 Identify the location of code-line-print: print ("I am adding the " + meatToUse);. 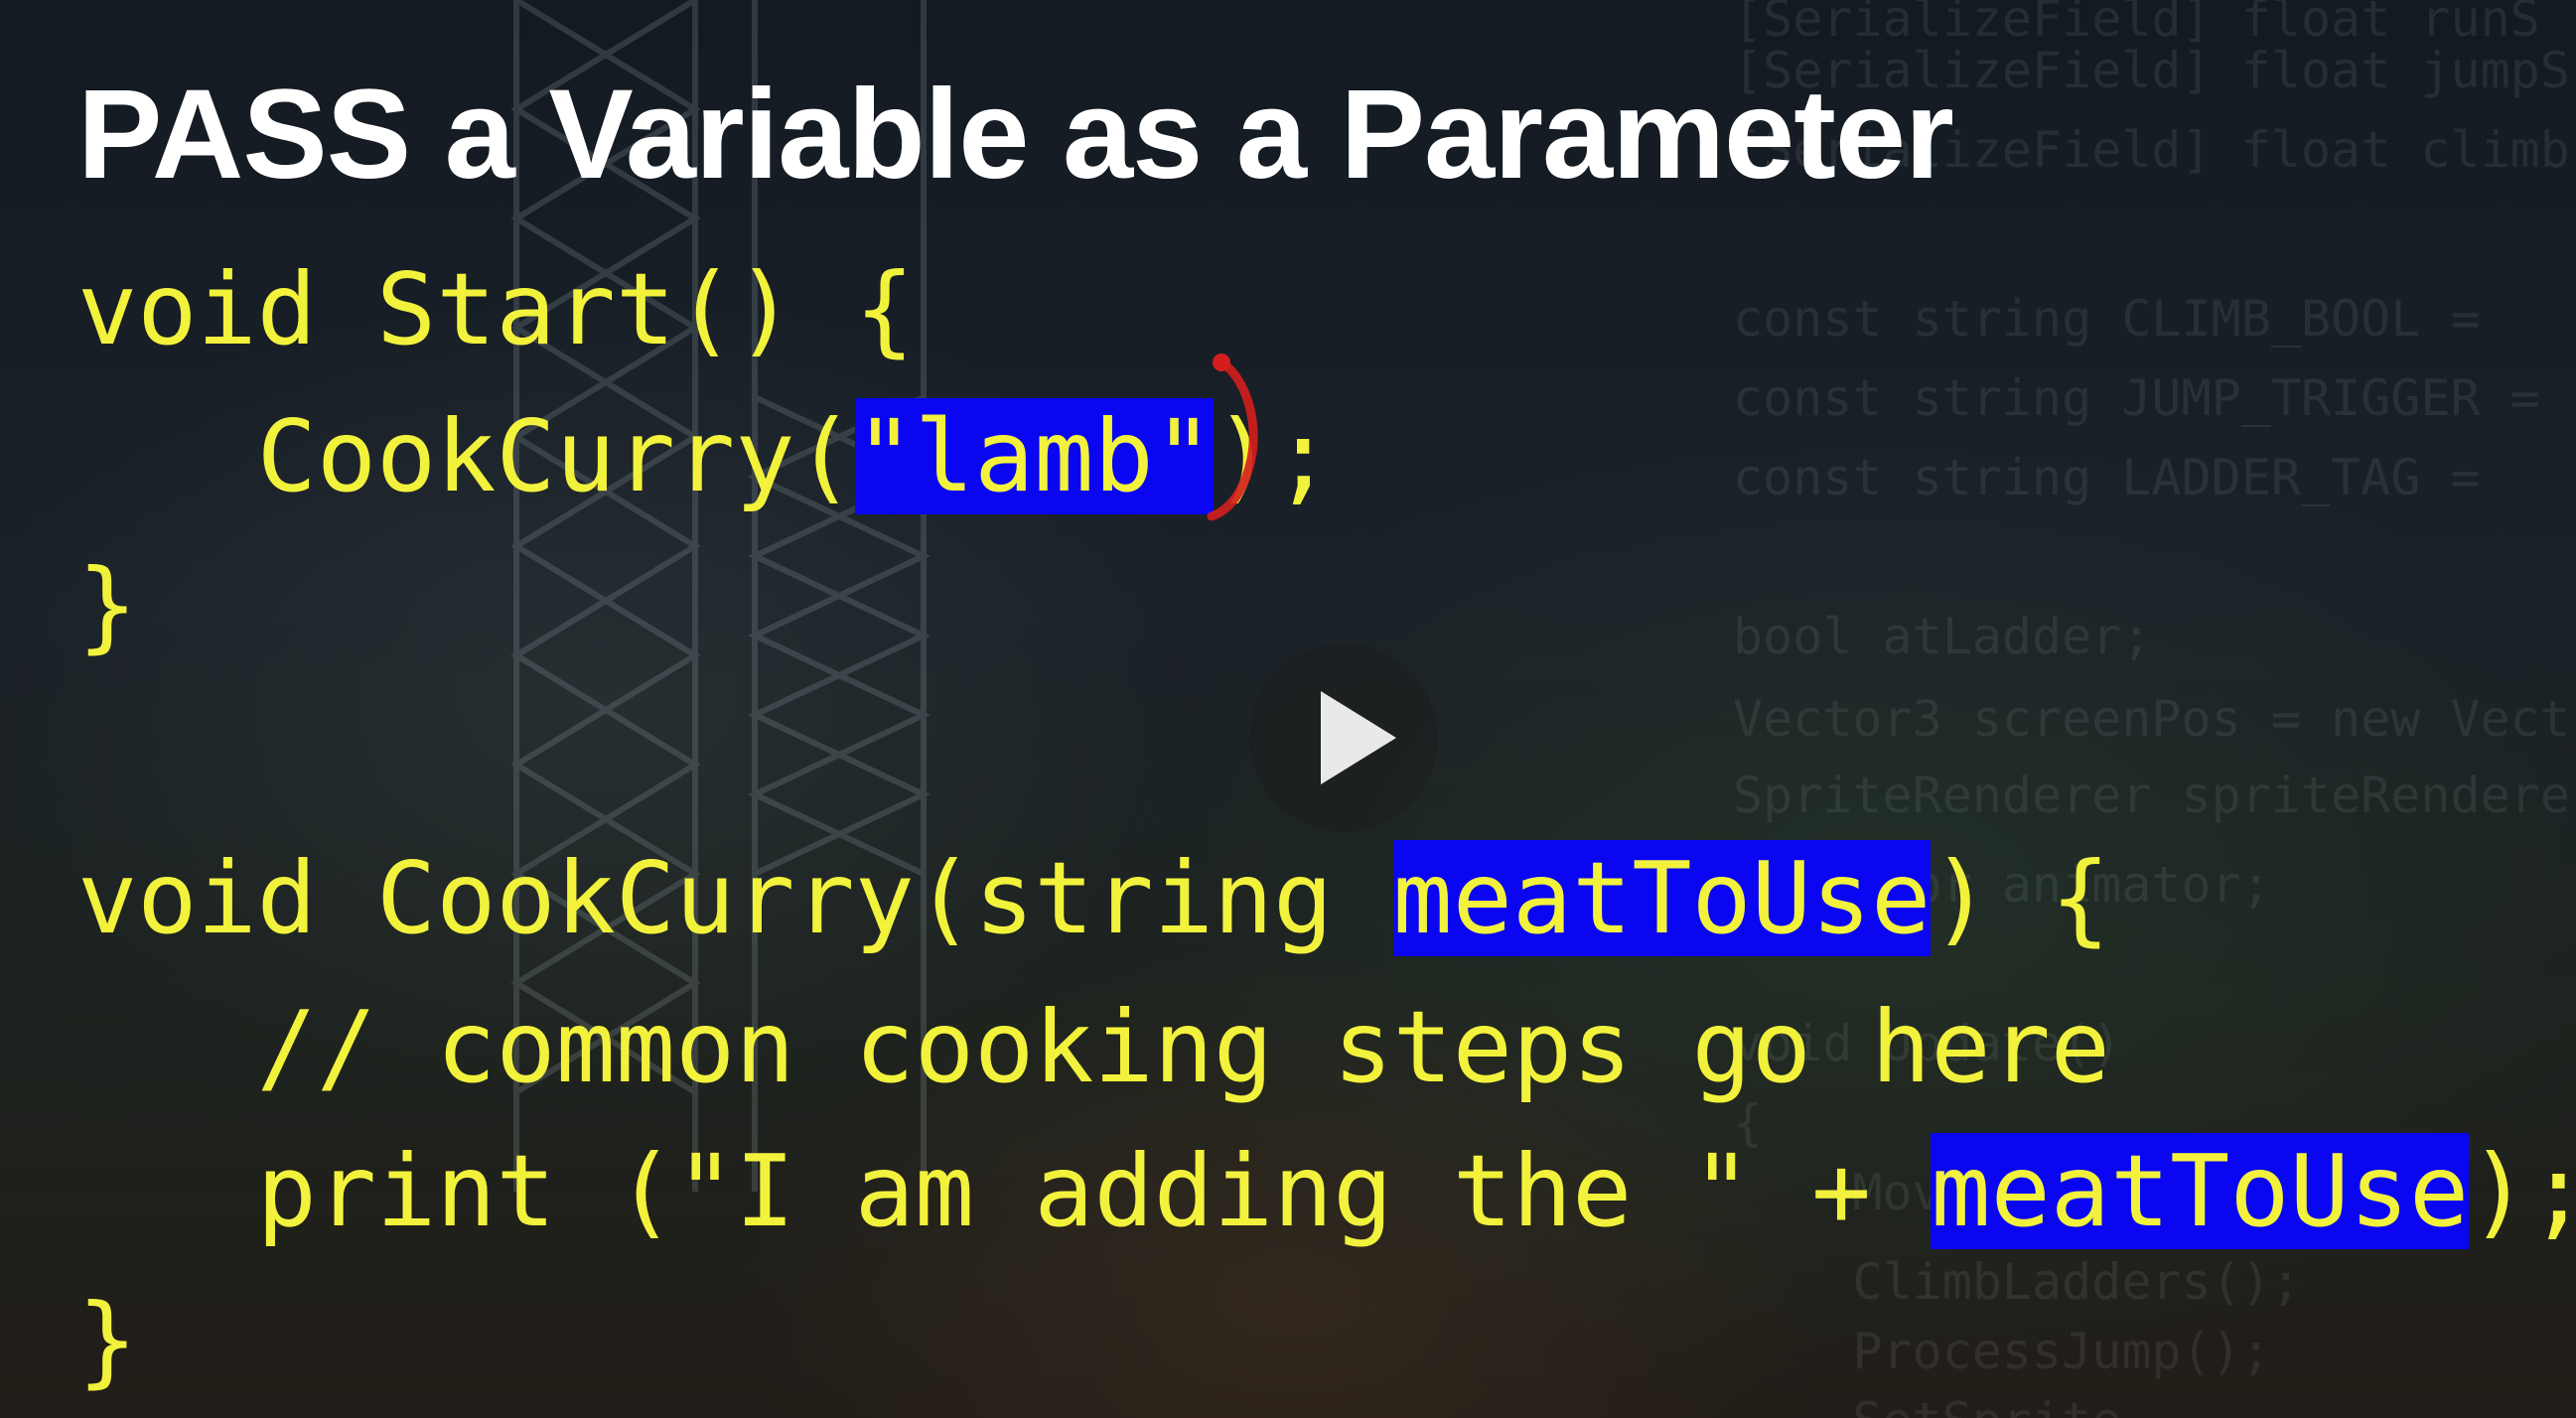
(1326, 1191).